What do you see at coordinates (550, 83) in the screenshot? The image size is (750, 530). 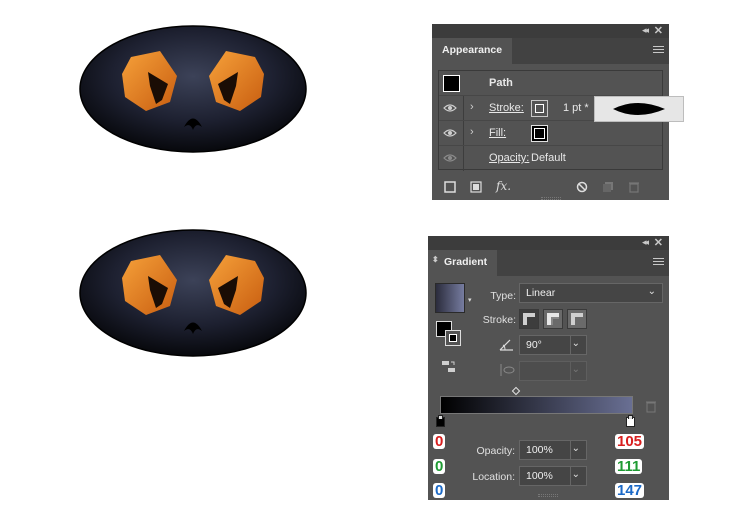 I see `path-row: Path` at bounding box center [550, 83].